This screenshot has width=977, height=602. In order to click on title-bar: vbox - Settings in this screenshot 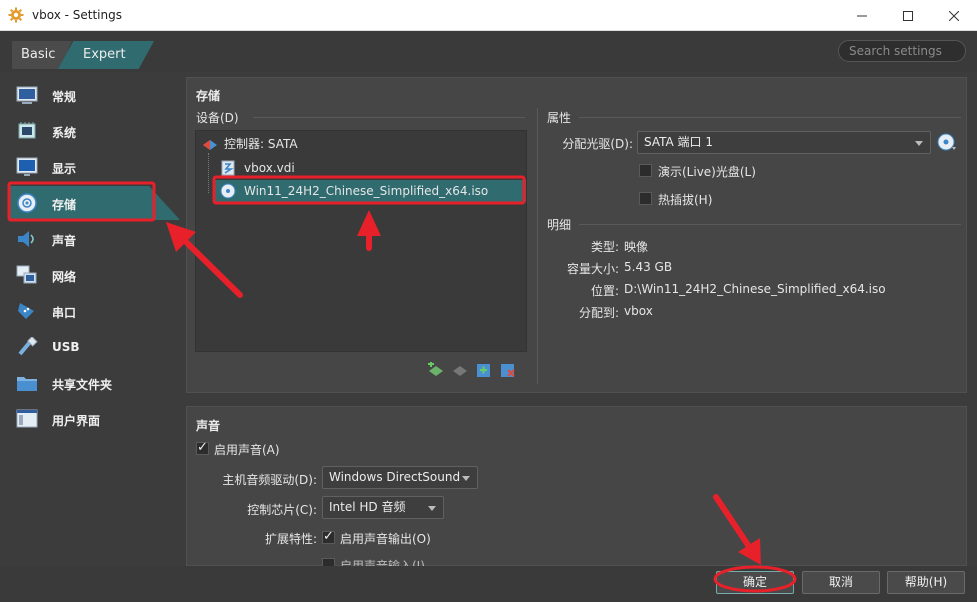, I will do `click(488, 15)`.